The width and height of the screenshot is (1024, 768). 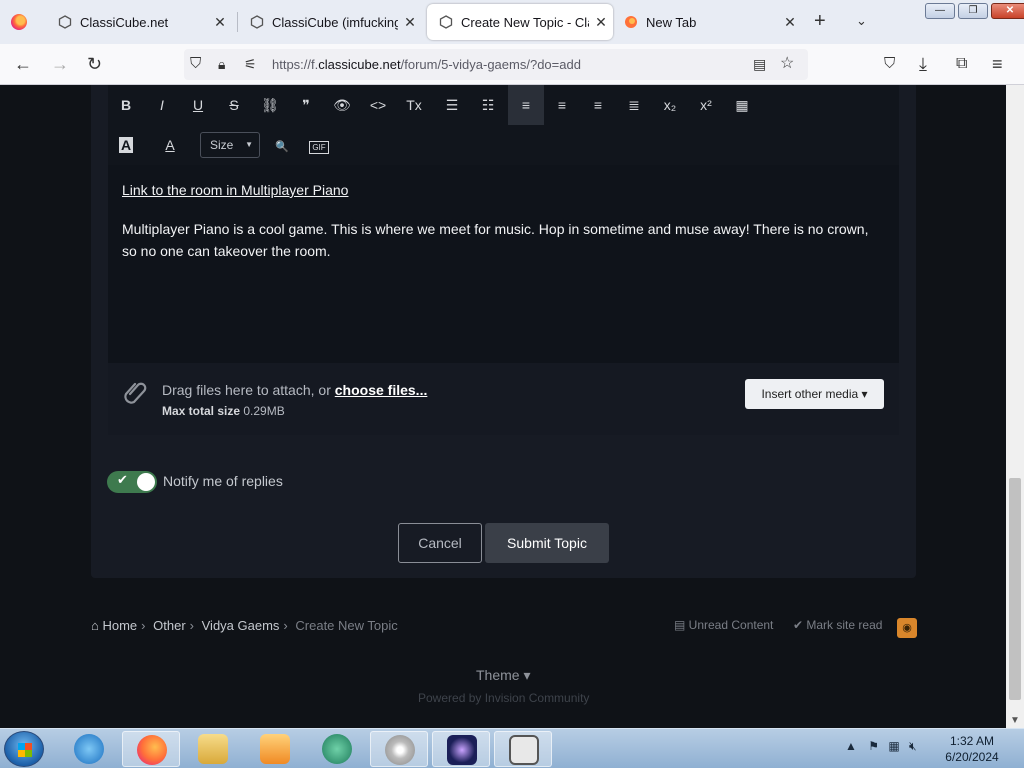 I want to click on bookmark-star-icon: ☆, so click(x=787, y=64).